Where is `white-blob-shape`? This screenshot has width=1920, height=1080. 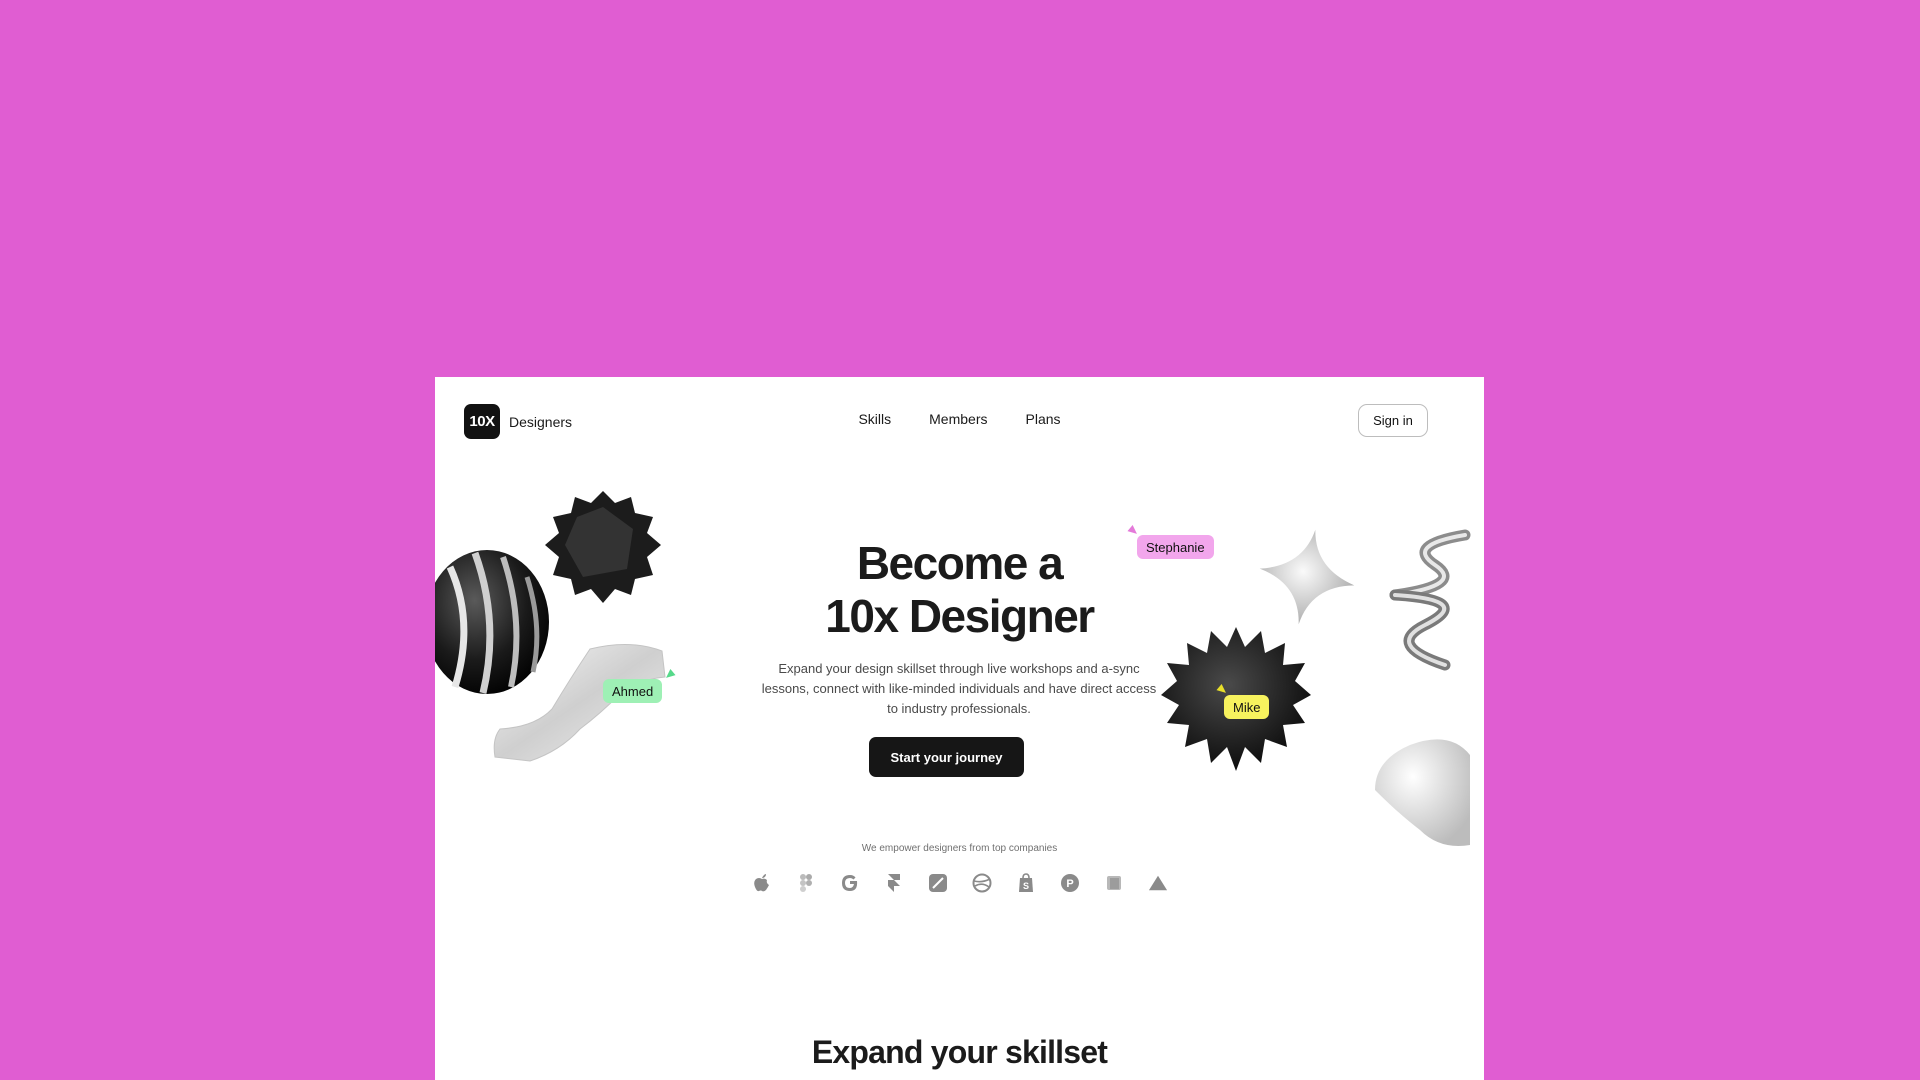 white-blob-shape is located at coordinates (1422, 792).